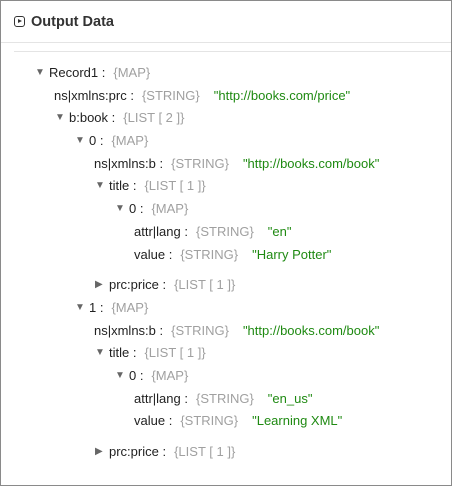  Describe the element at coordinates (232, 51) in the screenshot. I see `divider` at that location.